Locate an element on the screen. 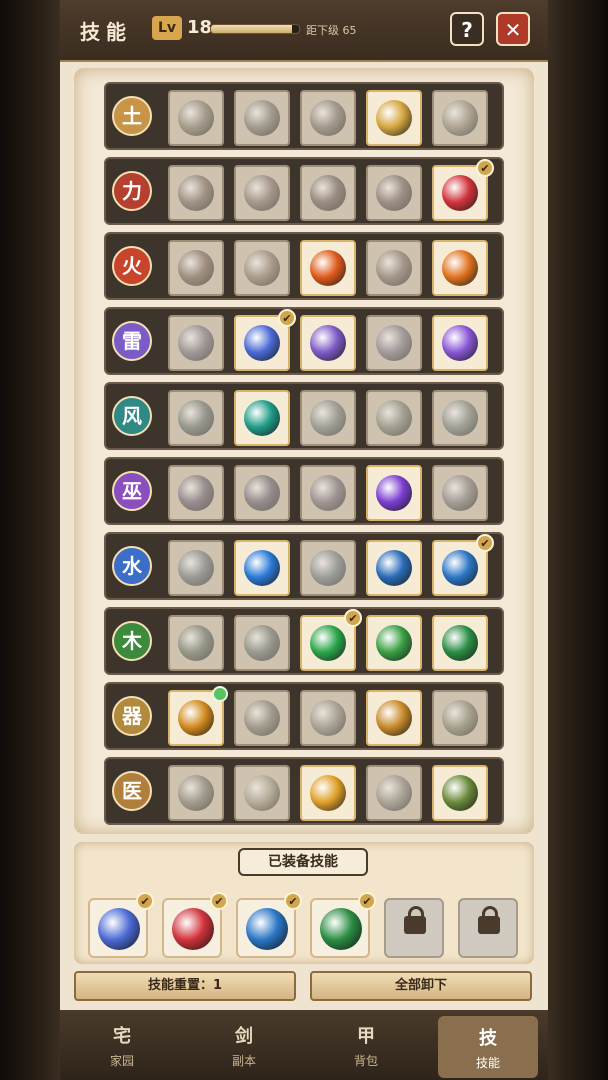 Image resolution: width=608 pixels, height=1080 pixels. skill-row: 水 ✔ is located at coordinates (304, 566).